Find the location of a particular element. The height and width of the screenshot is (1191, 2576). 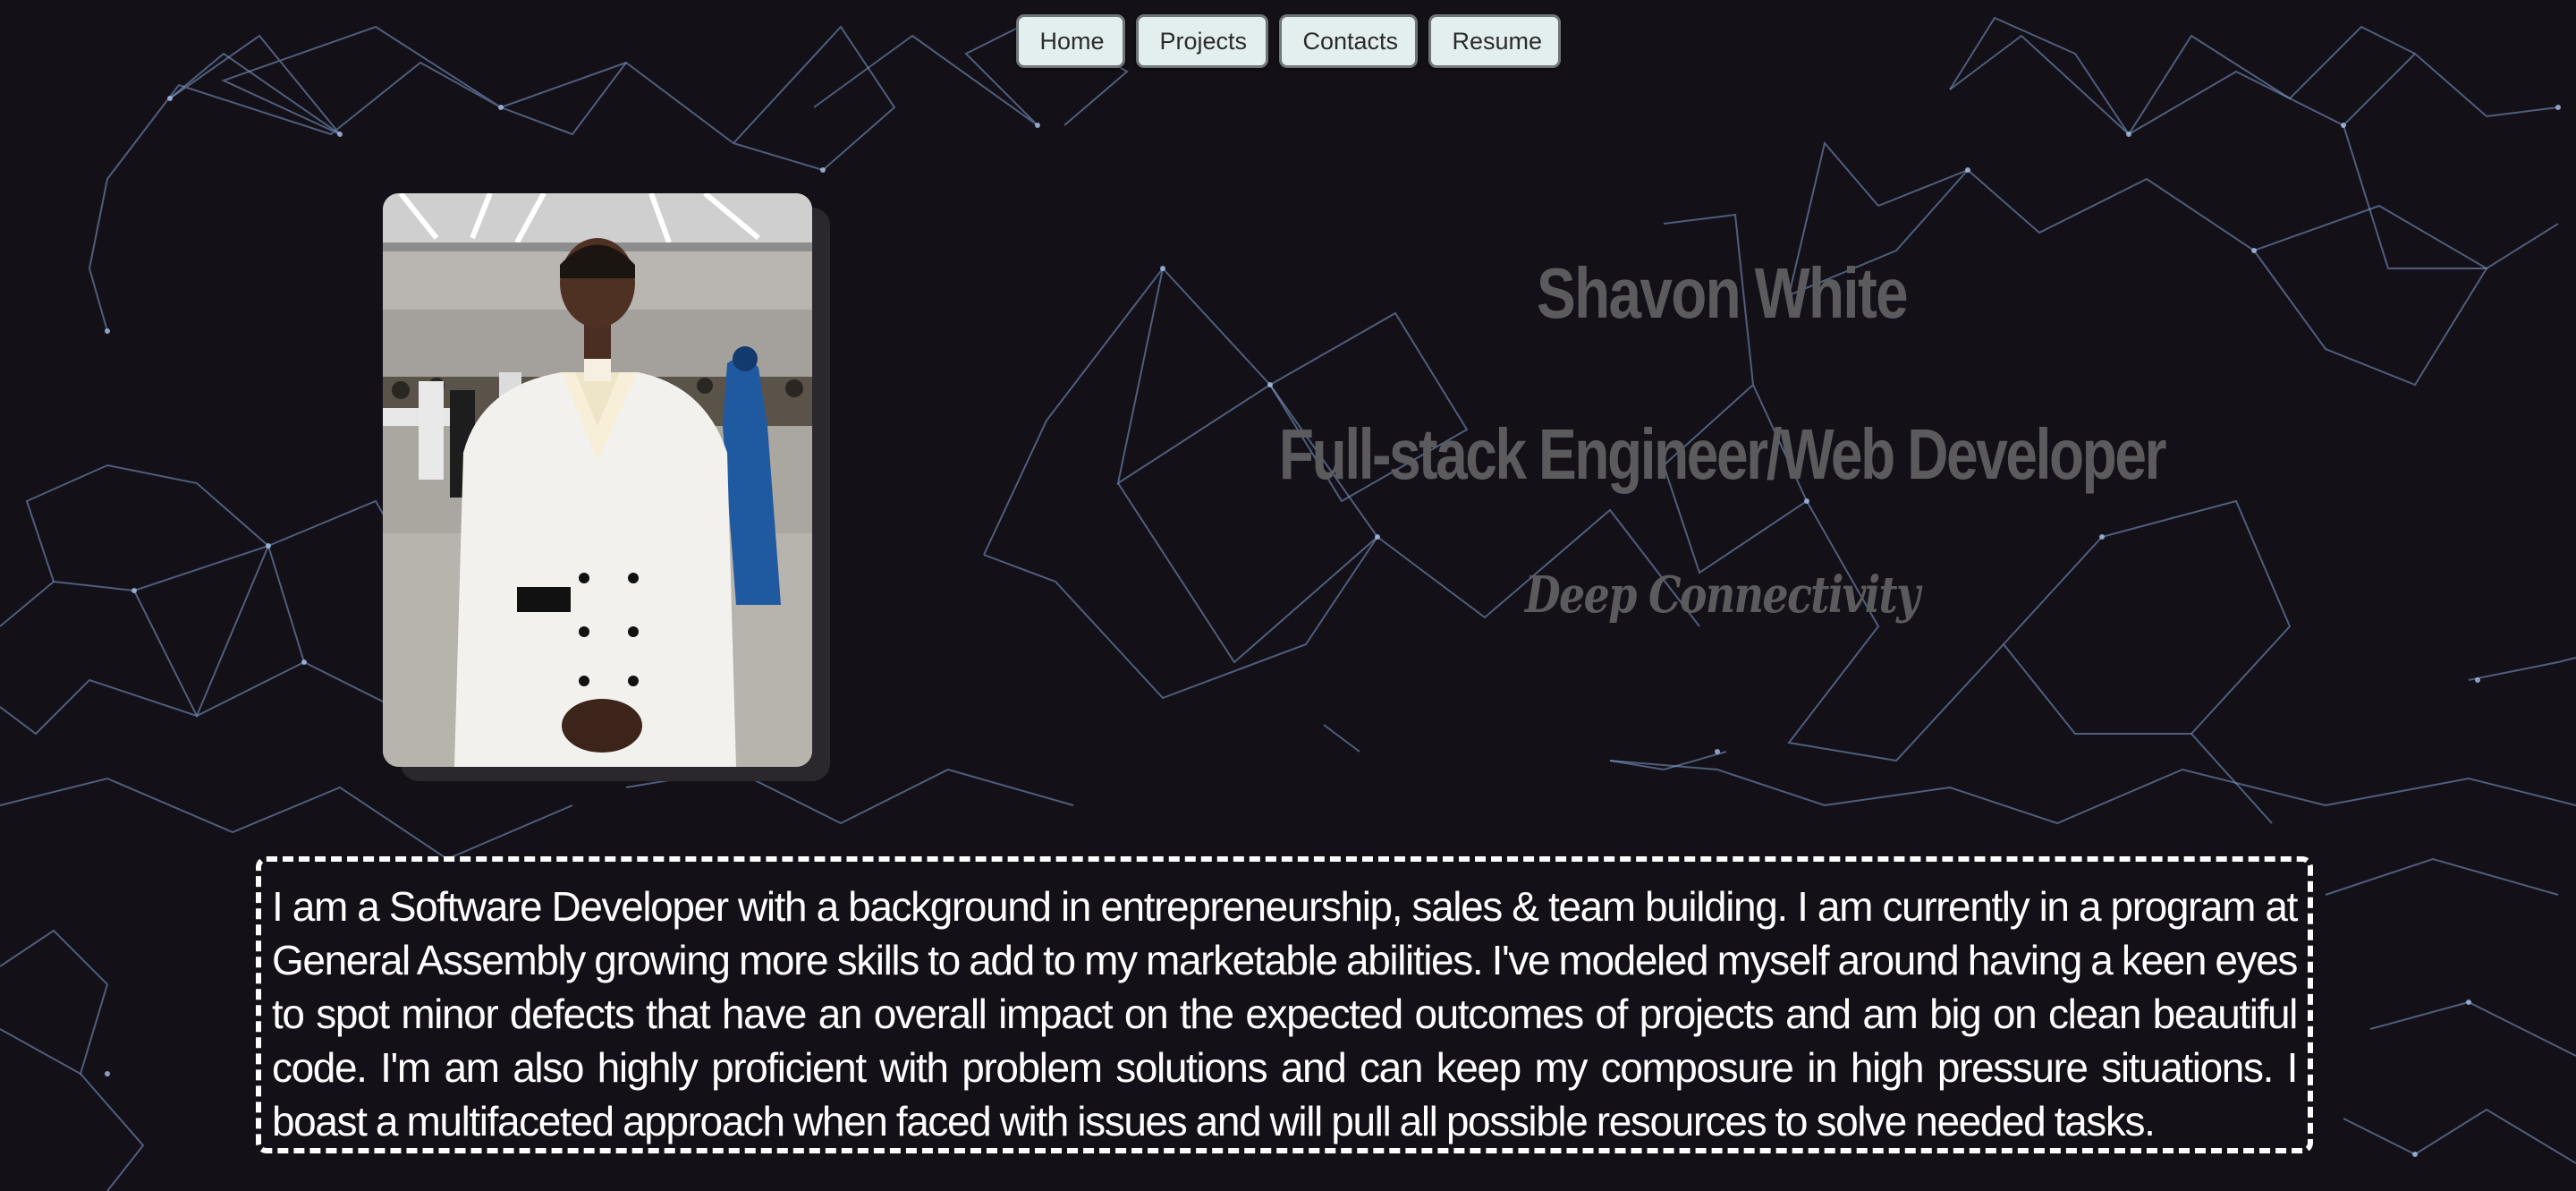

top-nav: Home Projects Contacts Resume is located at coordinates (1288, 41).